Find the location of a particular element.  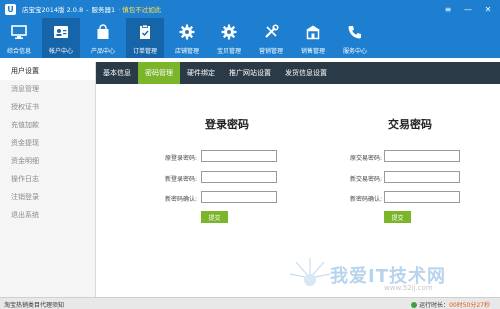

watermark: 我爱IT技术网 www.52ij.com is located at coordinates (393, 278).